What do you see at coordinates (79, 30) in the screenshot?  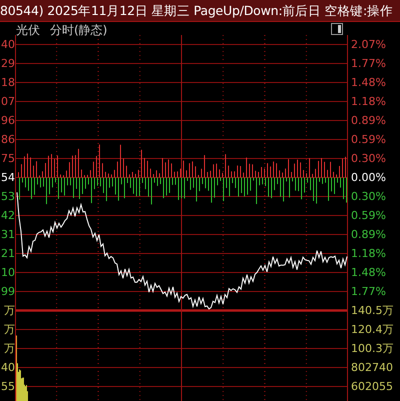 I see `chart-mode-label: 分时(静态)` at bounding box center [79, 30].